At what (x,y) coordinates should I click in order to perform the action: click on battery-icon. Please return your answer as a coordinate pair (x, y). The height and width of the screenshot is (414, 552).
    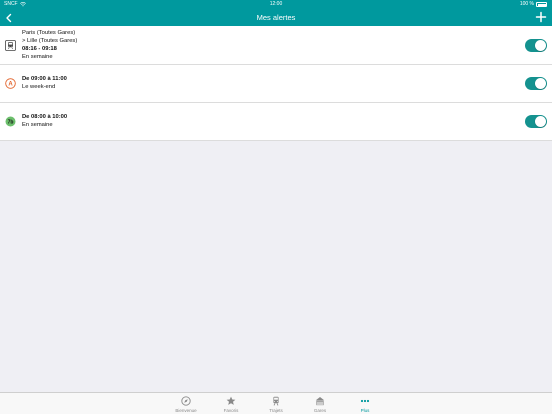
    Looking at the image, I should click on (541, 4).